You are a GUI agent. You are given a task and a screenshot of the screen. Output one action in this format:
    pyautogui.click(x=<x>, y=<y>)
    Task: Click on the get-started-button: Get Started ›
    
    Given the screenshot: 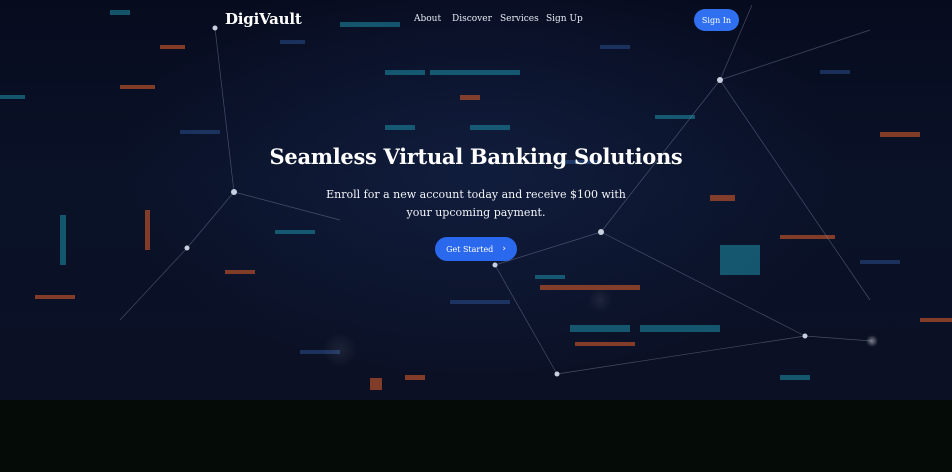 What is the action you would take?
    pyautogui.click(x=476, y=249)
    